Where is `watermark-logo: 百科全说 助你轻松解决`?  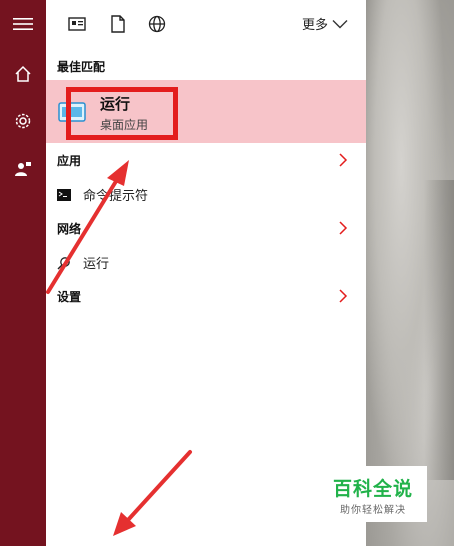
watermark-logo: 百科全说 助你轻松解决 is located at coordinates (373, 494).